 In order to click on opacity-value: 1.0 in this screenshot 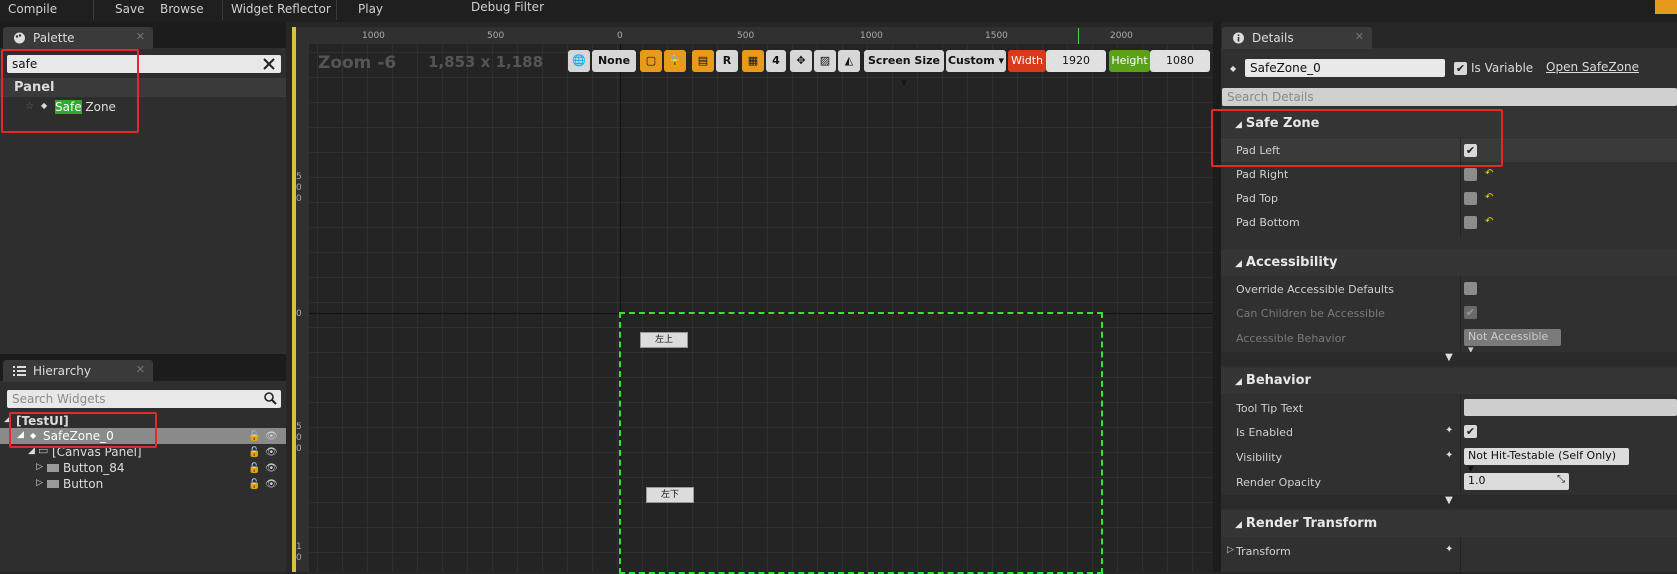, I will do `click(1477, 480)`.